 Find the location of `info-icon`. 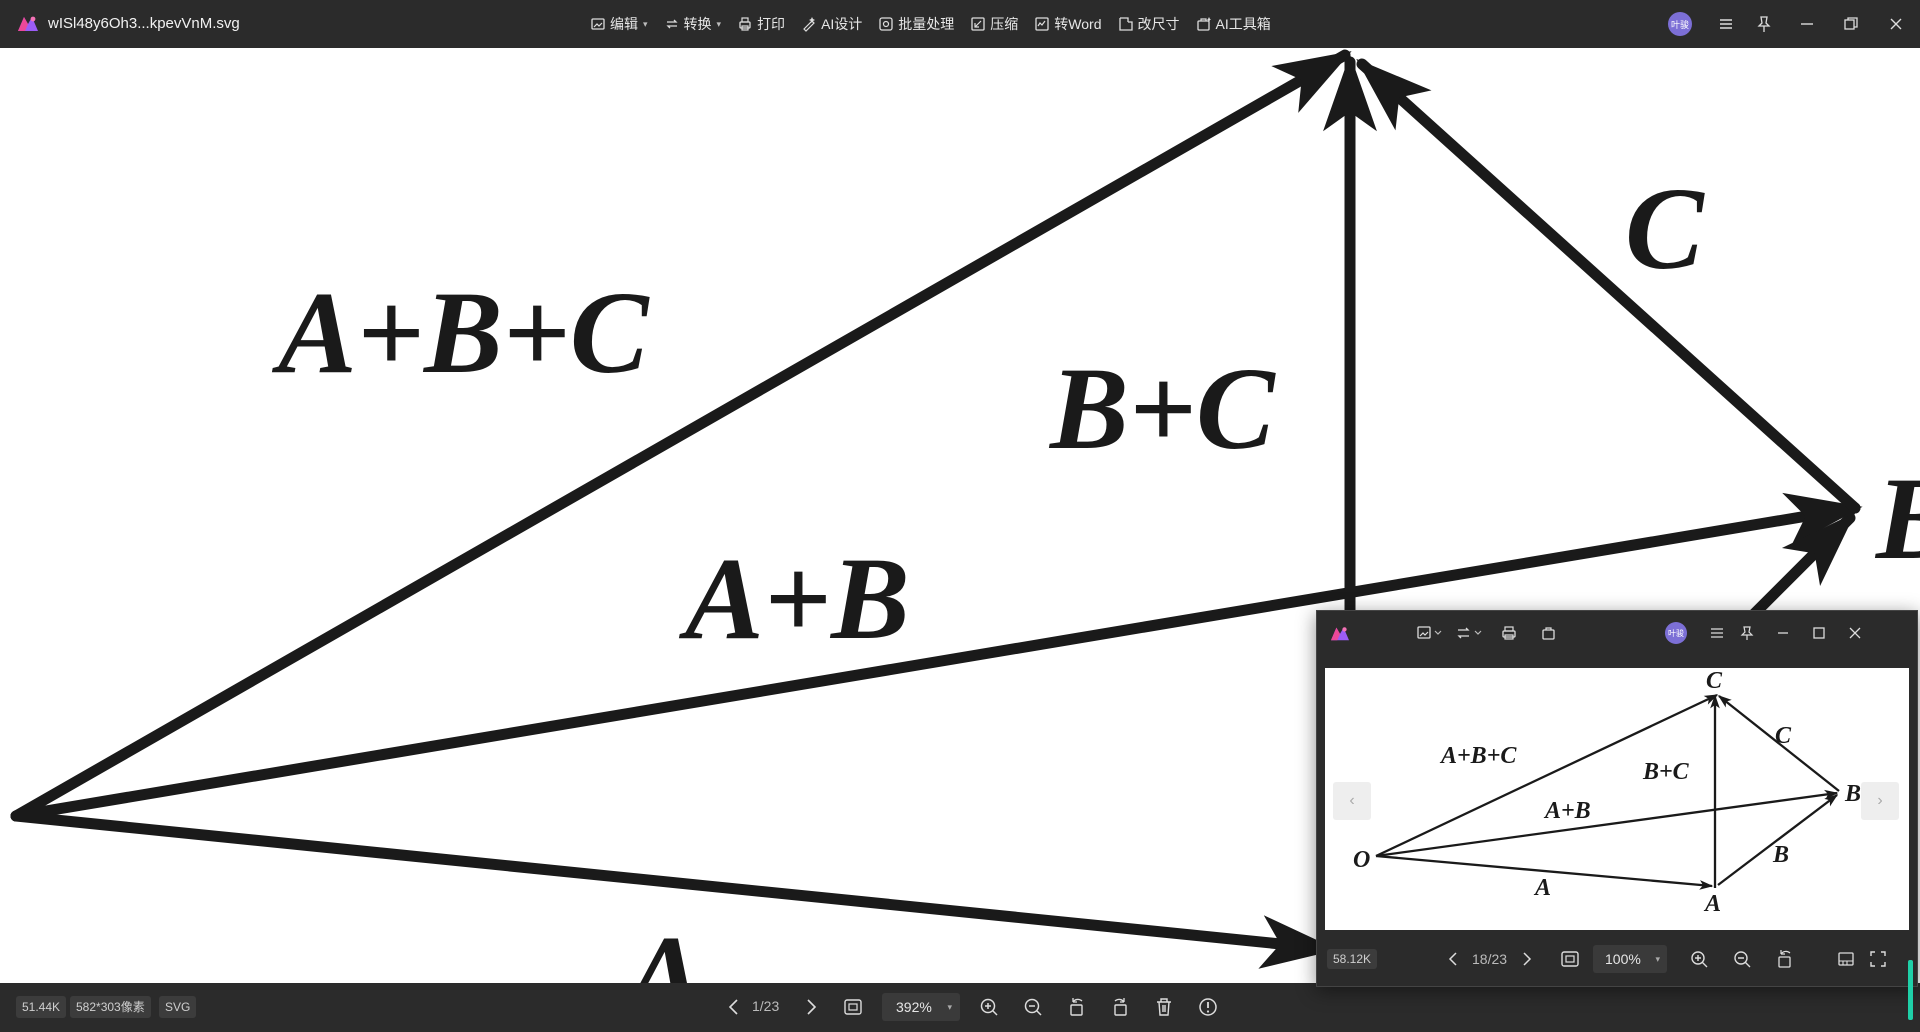

info-icon is located at coordinates (1208, 1007).